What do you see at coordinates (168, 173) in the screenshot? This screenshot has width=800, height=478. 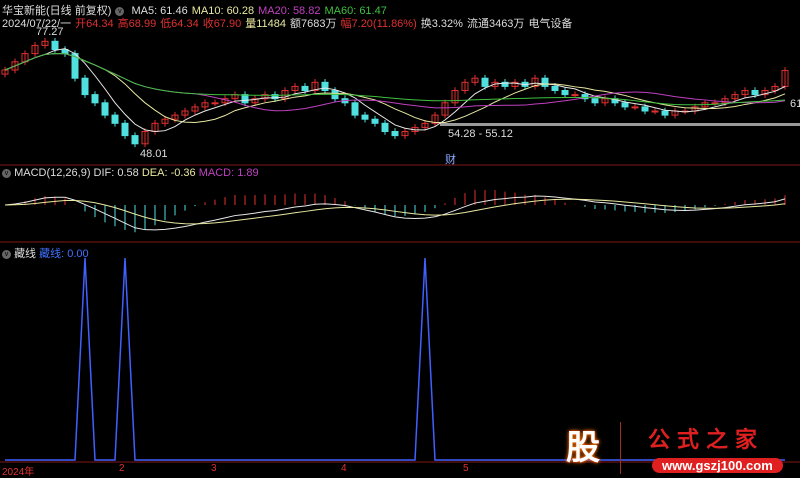 I see `macd-dea: DEA: -0.36` at bounding box center [168, 173].